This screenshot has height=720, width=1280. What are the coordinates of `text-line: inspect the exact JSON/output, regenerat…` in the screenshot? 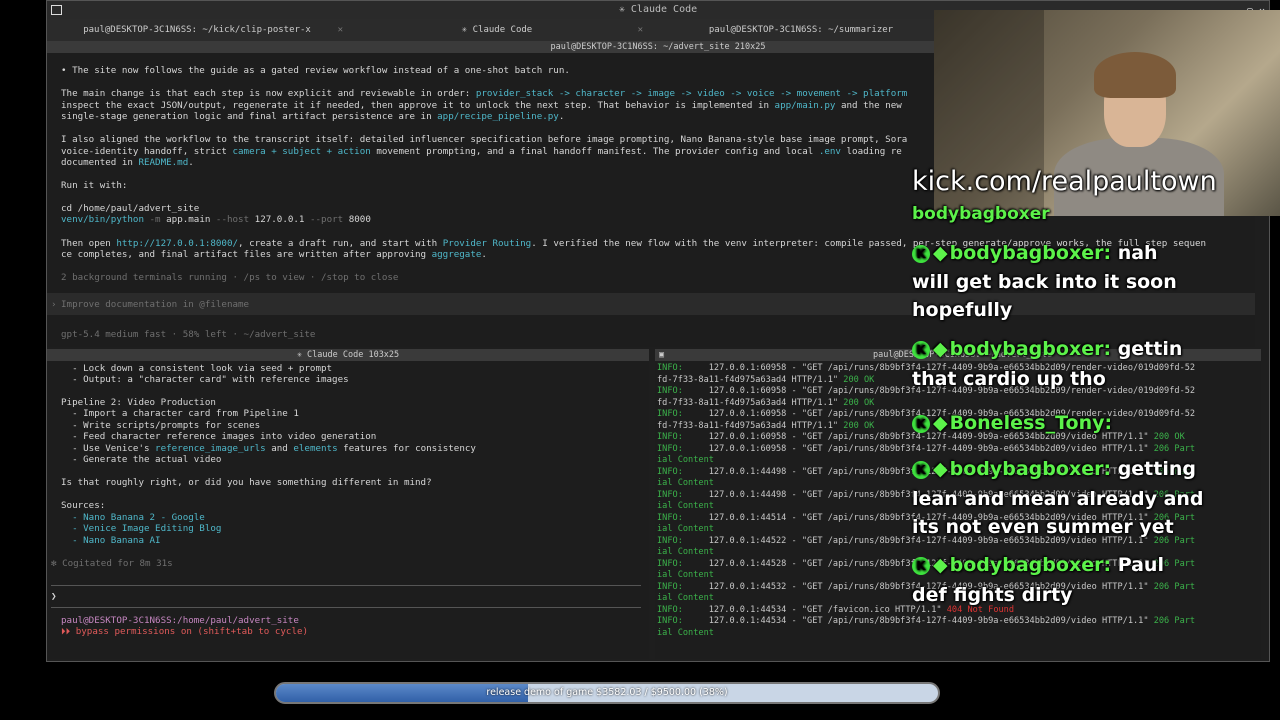 It's located at (481, 105).